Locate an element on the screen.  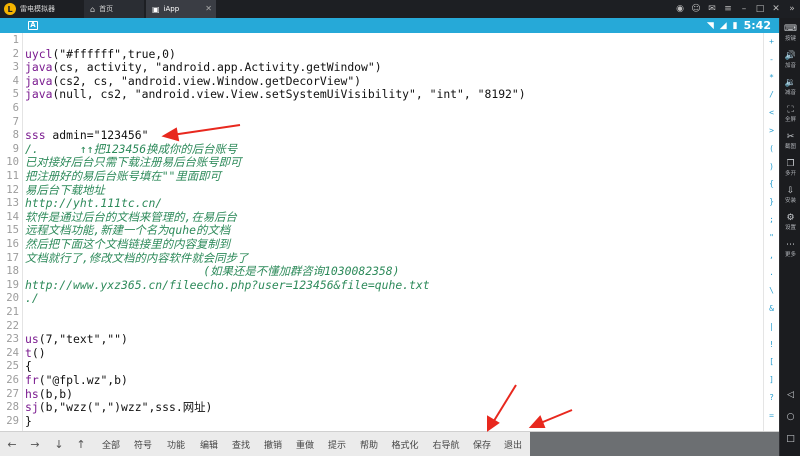
symbol-key: ! is located at coordinates (771, 345).